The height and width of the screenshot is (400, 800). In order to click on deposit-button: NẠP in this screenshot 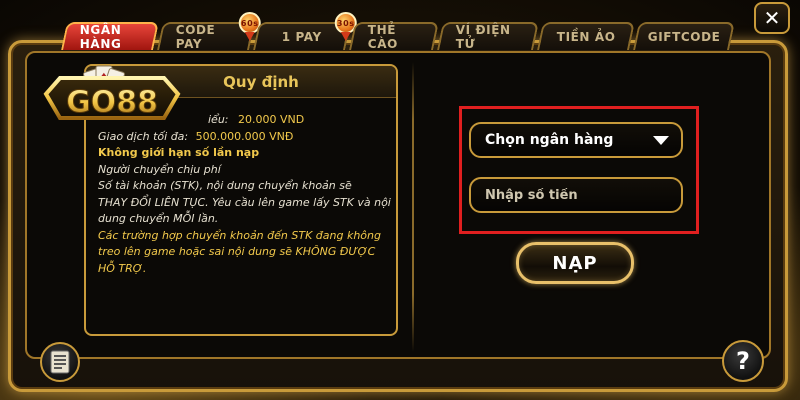, I will do `click(575, 263)`.